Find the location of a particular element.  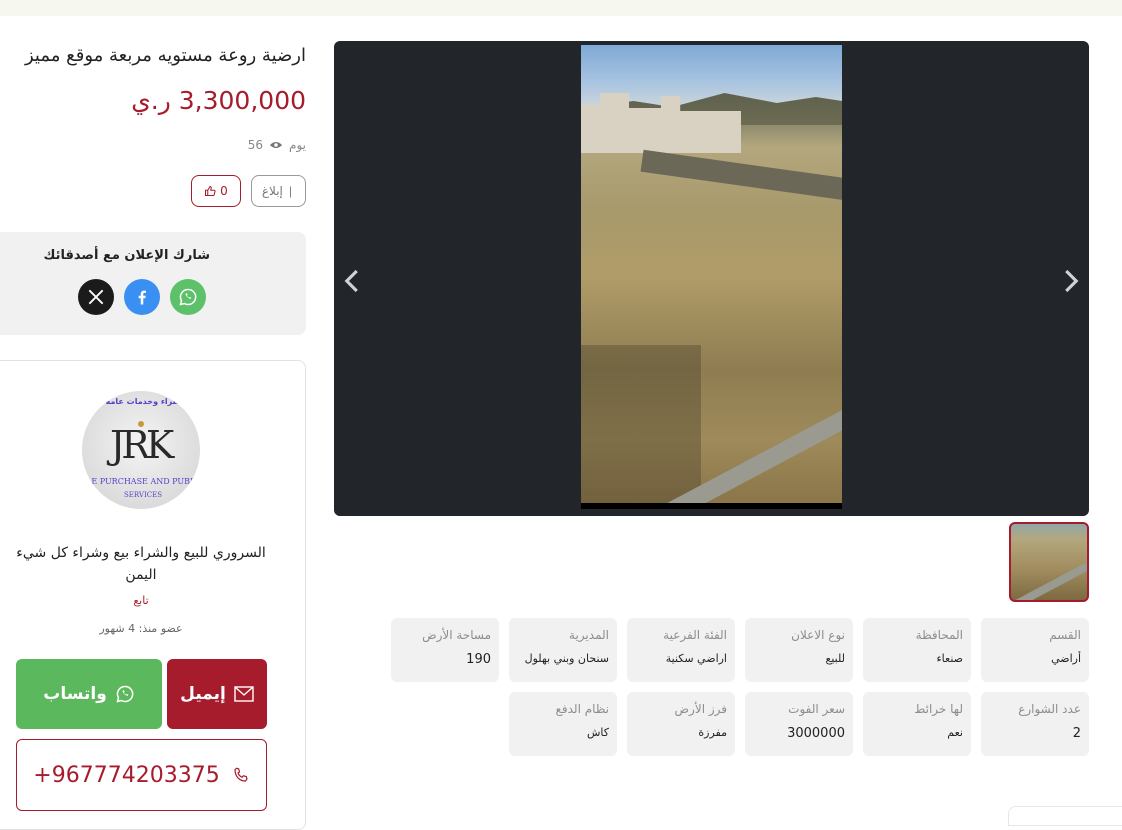

views-count: 56 is located at coordinates (255, 145).